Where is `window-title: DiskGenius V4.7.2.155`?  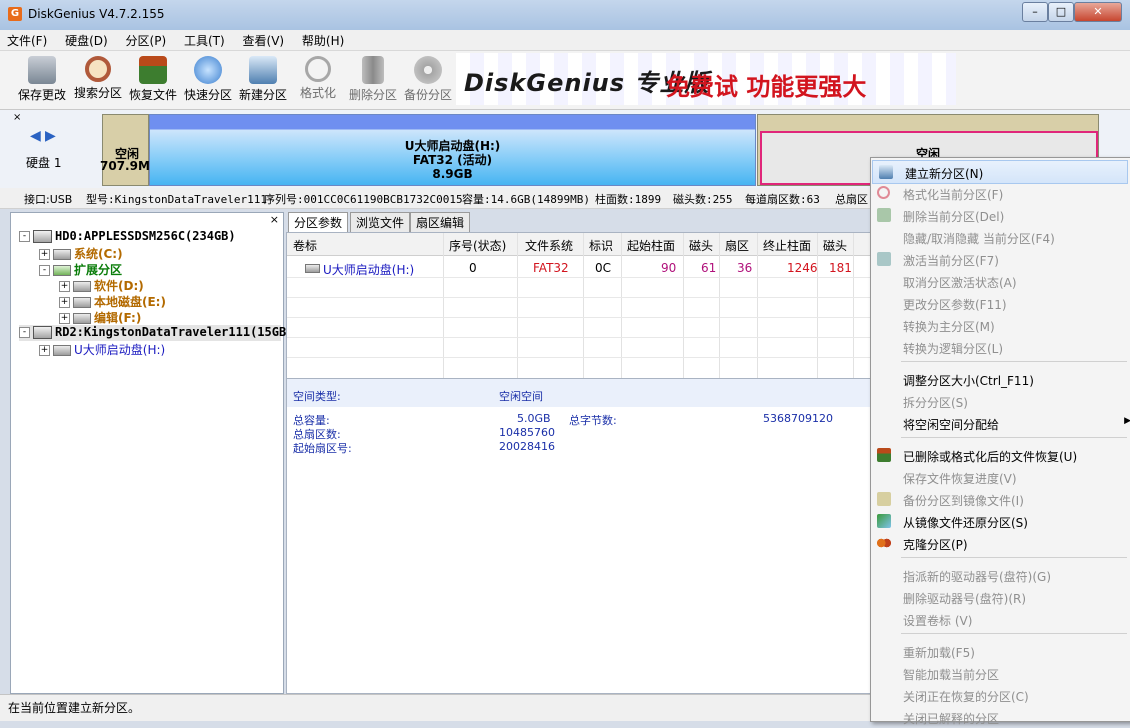 window-title: DiskGenius V4.7.2.155 is located at coordinates (96, 14).